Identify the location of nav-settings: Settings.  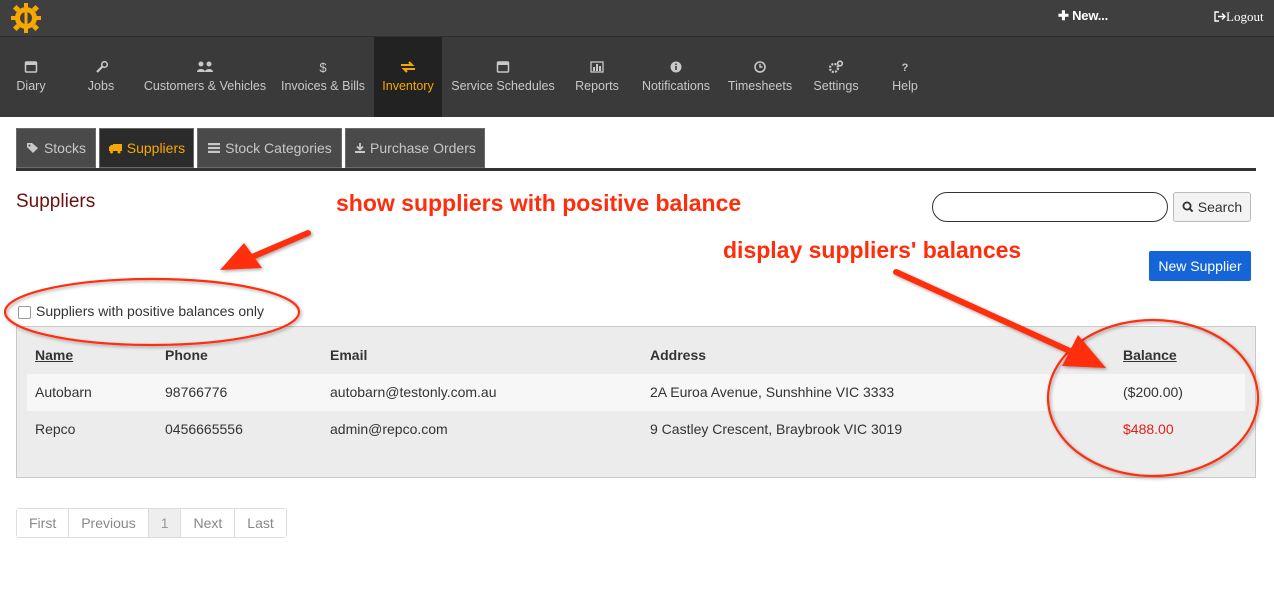
(836, 77).